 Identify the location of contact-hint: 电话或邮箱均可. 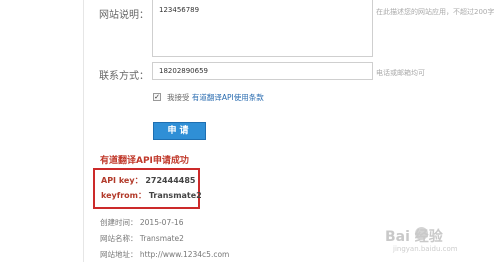
(400, 73).